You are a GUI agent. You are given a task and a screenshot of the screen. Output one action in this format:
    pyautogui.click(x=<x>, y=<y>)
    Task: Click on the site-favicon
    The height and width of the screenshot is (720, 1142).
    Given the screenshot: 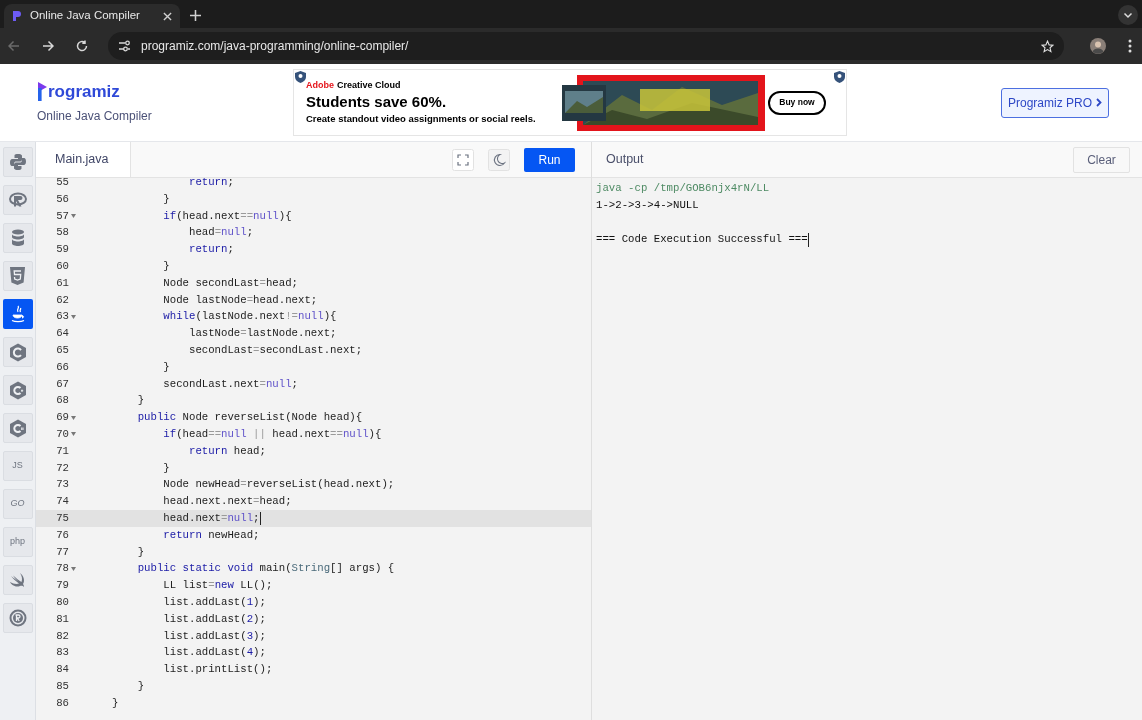 What is the action you would take?
    pyautogui.click(x=17, y=16)
    